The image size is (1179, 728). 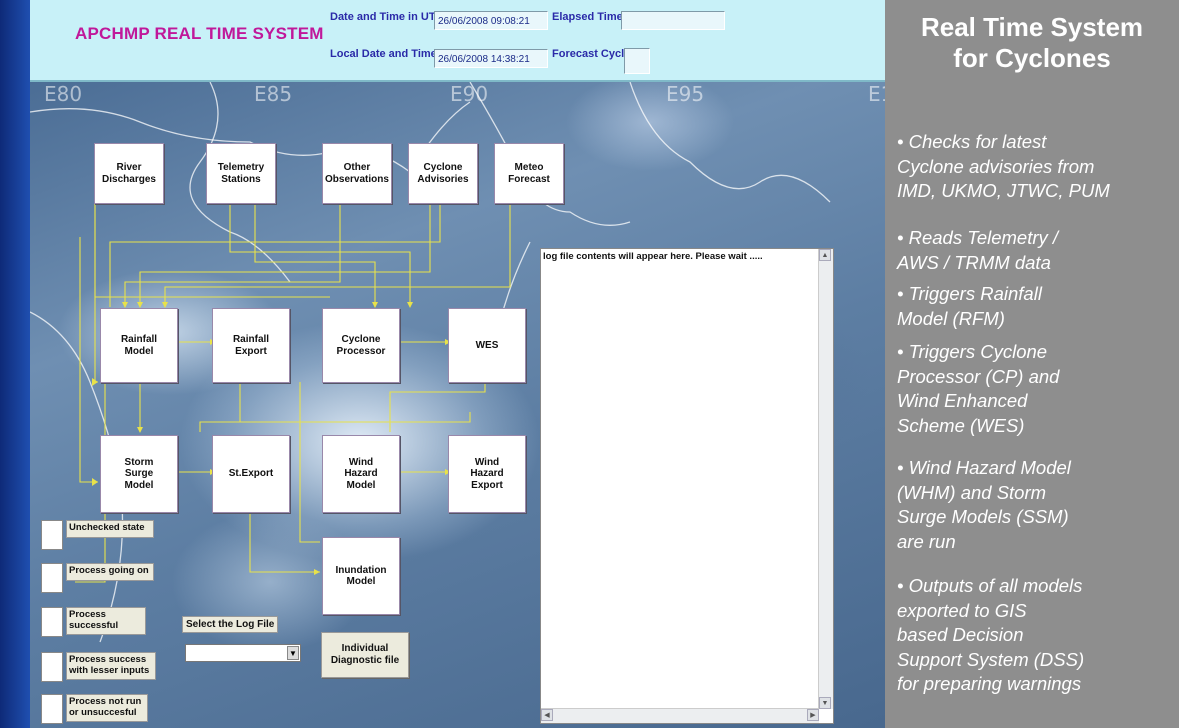 I want to click on telemetry-stations-box: Telemetry Stations, so click(x=241, y=173).